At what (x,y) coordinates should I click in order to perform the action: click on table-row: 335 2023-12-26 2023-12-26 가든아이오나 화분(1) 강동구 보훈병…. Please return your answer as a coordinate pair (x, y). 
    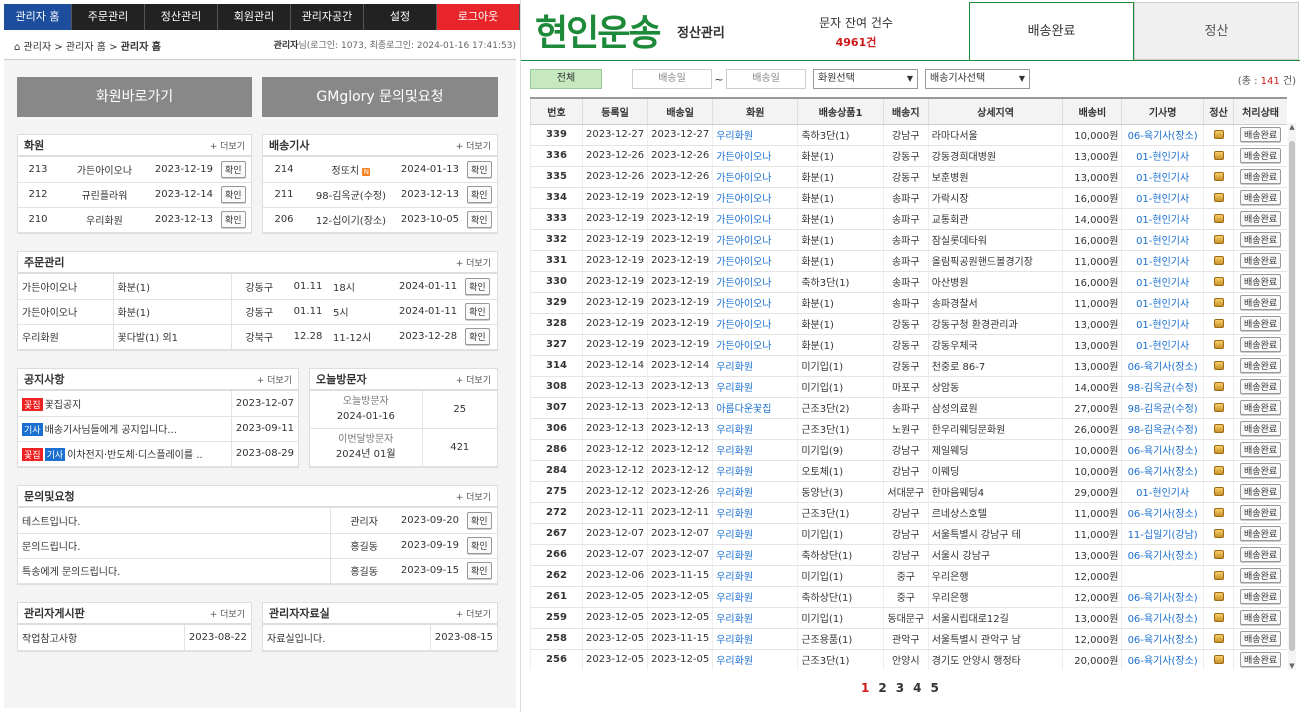
    Looking at the image, I should click on (908, 177).